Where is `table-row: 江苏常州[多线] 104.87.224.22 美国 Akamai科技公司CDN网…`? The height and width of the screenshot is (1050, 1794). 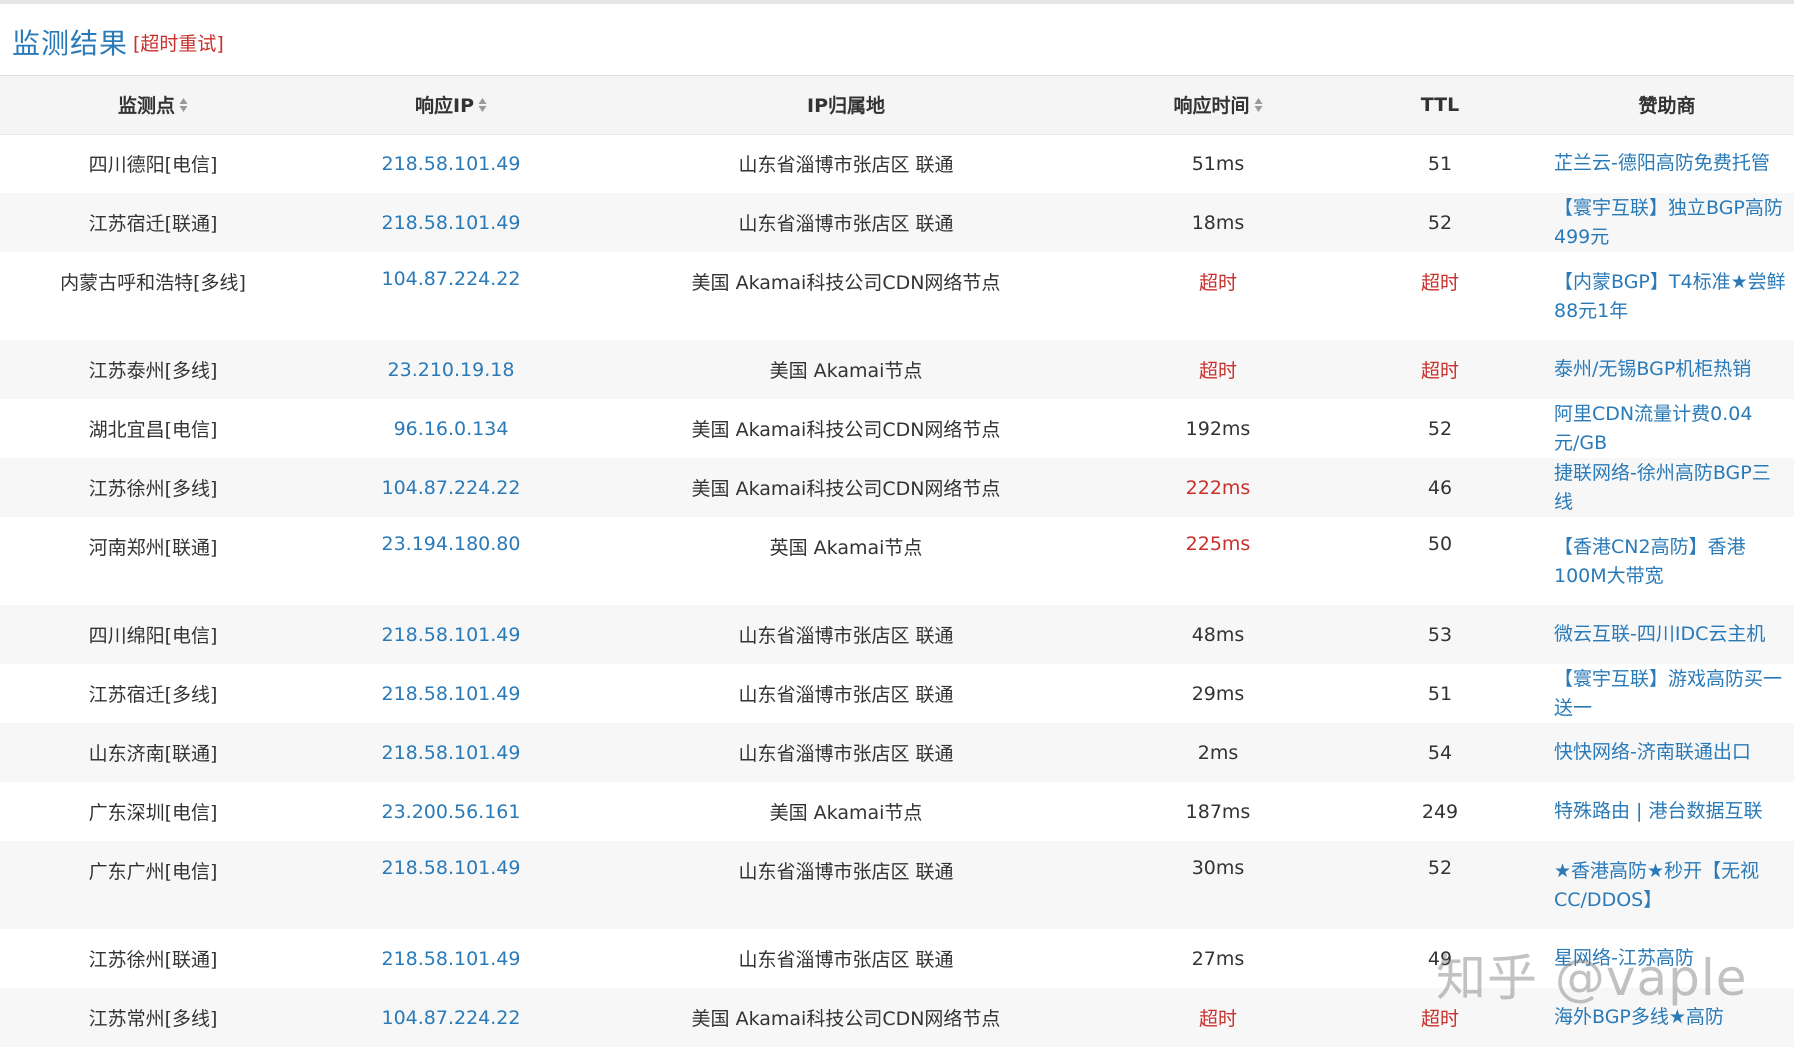 table-row: 江苏常州[多线] 104.87.224.22 美国 Akamai科技公司CDN网… is located at coordinates (897, 1017).